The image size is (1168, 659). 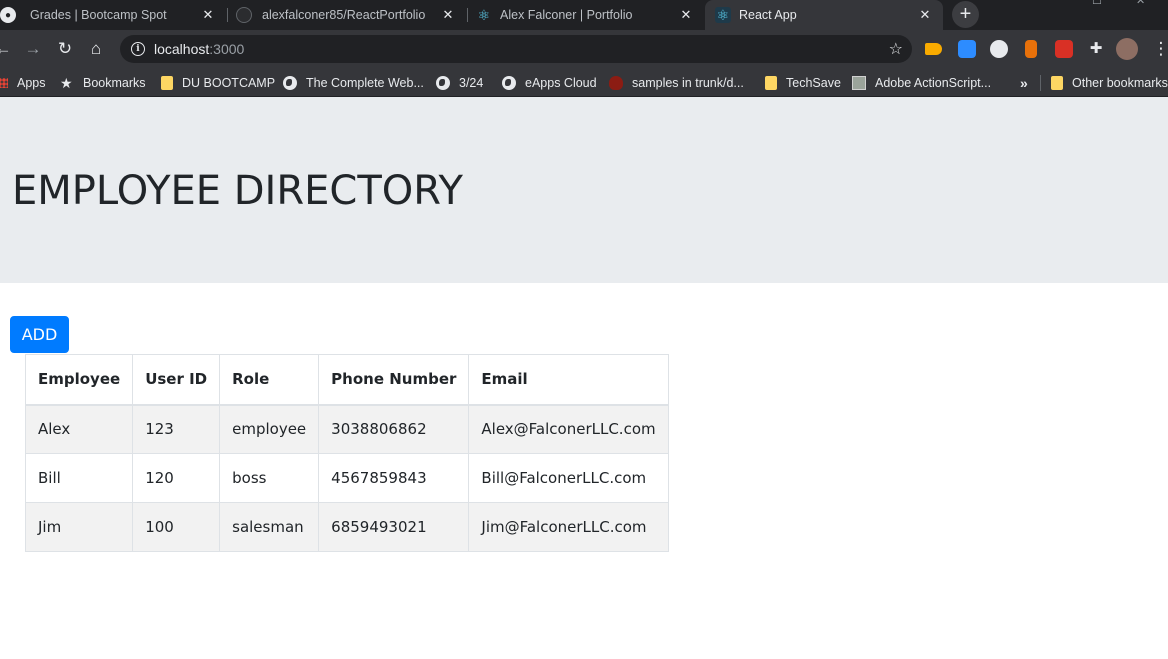 I want to click on tab-label: React App, so click(x=768, y=15).